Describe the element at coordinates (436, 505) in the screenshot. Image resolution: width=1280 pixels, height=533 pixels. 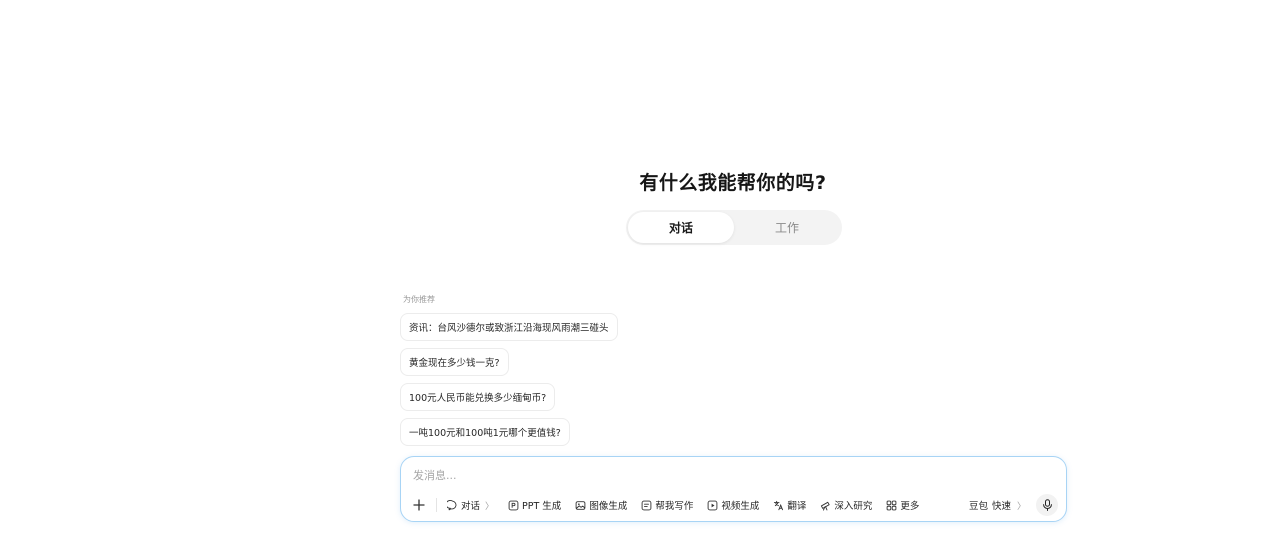
I see `toolbar-divider` at that location.